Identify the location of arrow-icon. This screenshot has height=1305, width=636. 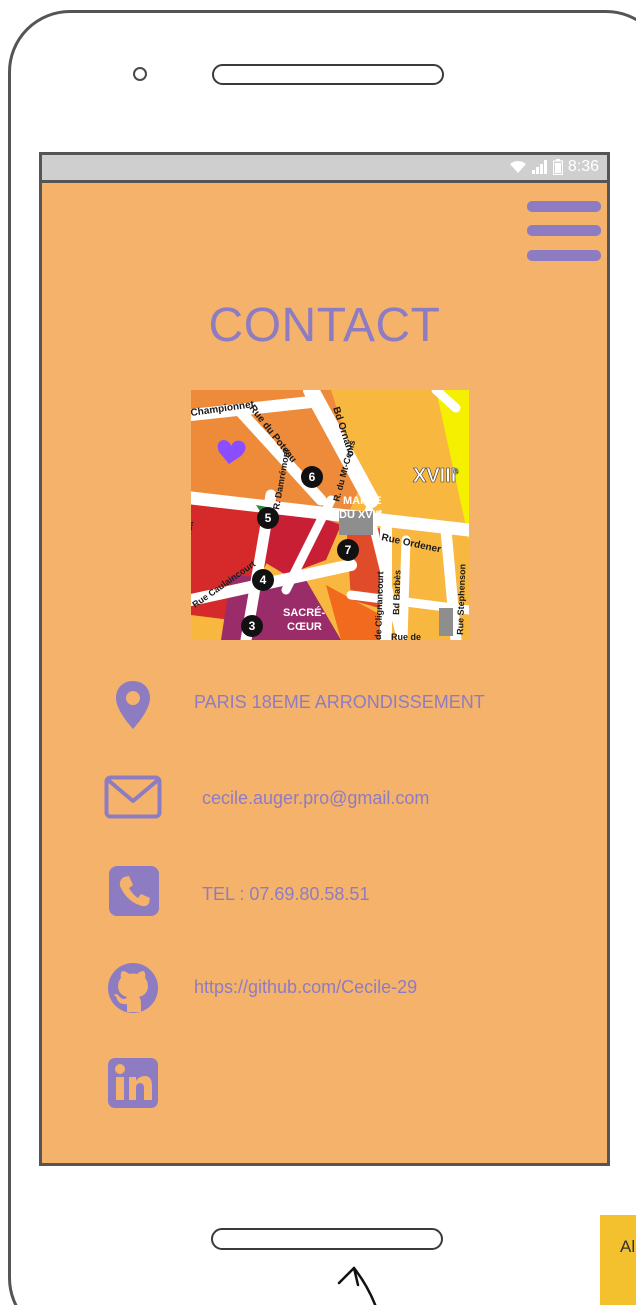
(361, 1283).